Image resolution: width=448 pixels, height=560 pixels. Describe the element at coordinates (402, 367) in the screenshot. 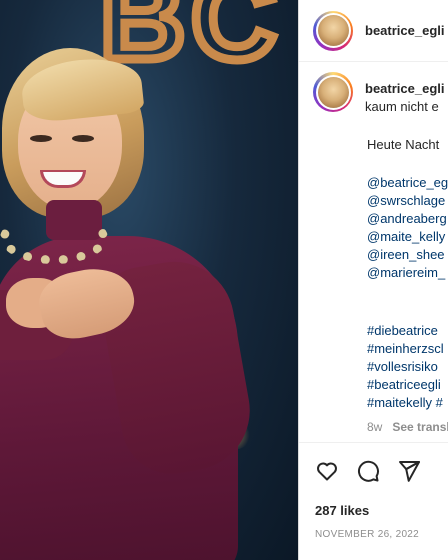

I see `hashtag-link: #vollesrisiko` at that location.